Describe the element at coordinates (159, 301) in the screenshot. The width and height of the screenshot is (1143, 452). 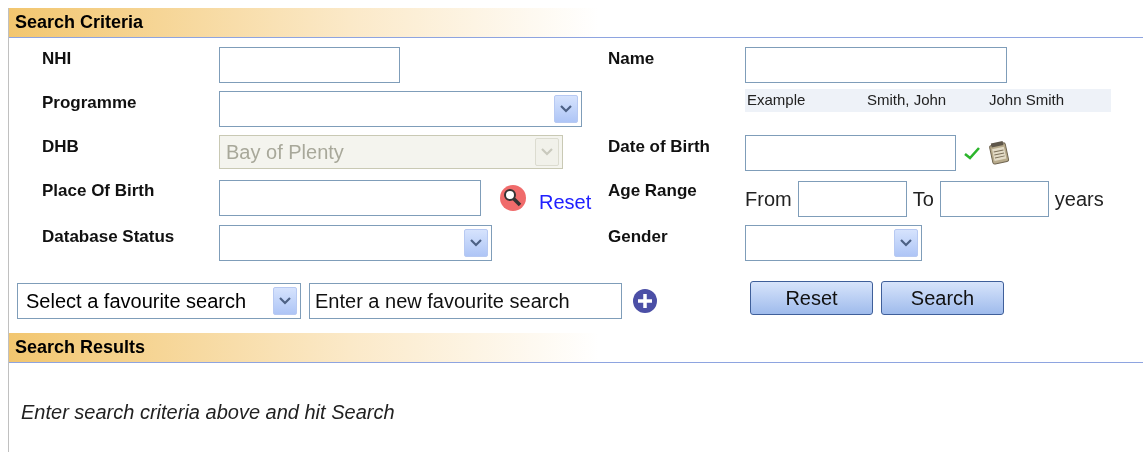
I see `favourite-search-select: Select a favourite search` at that location.